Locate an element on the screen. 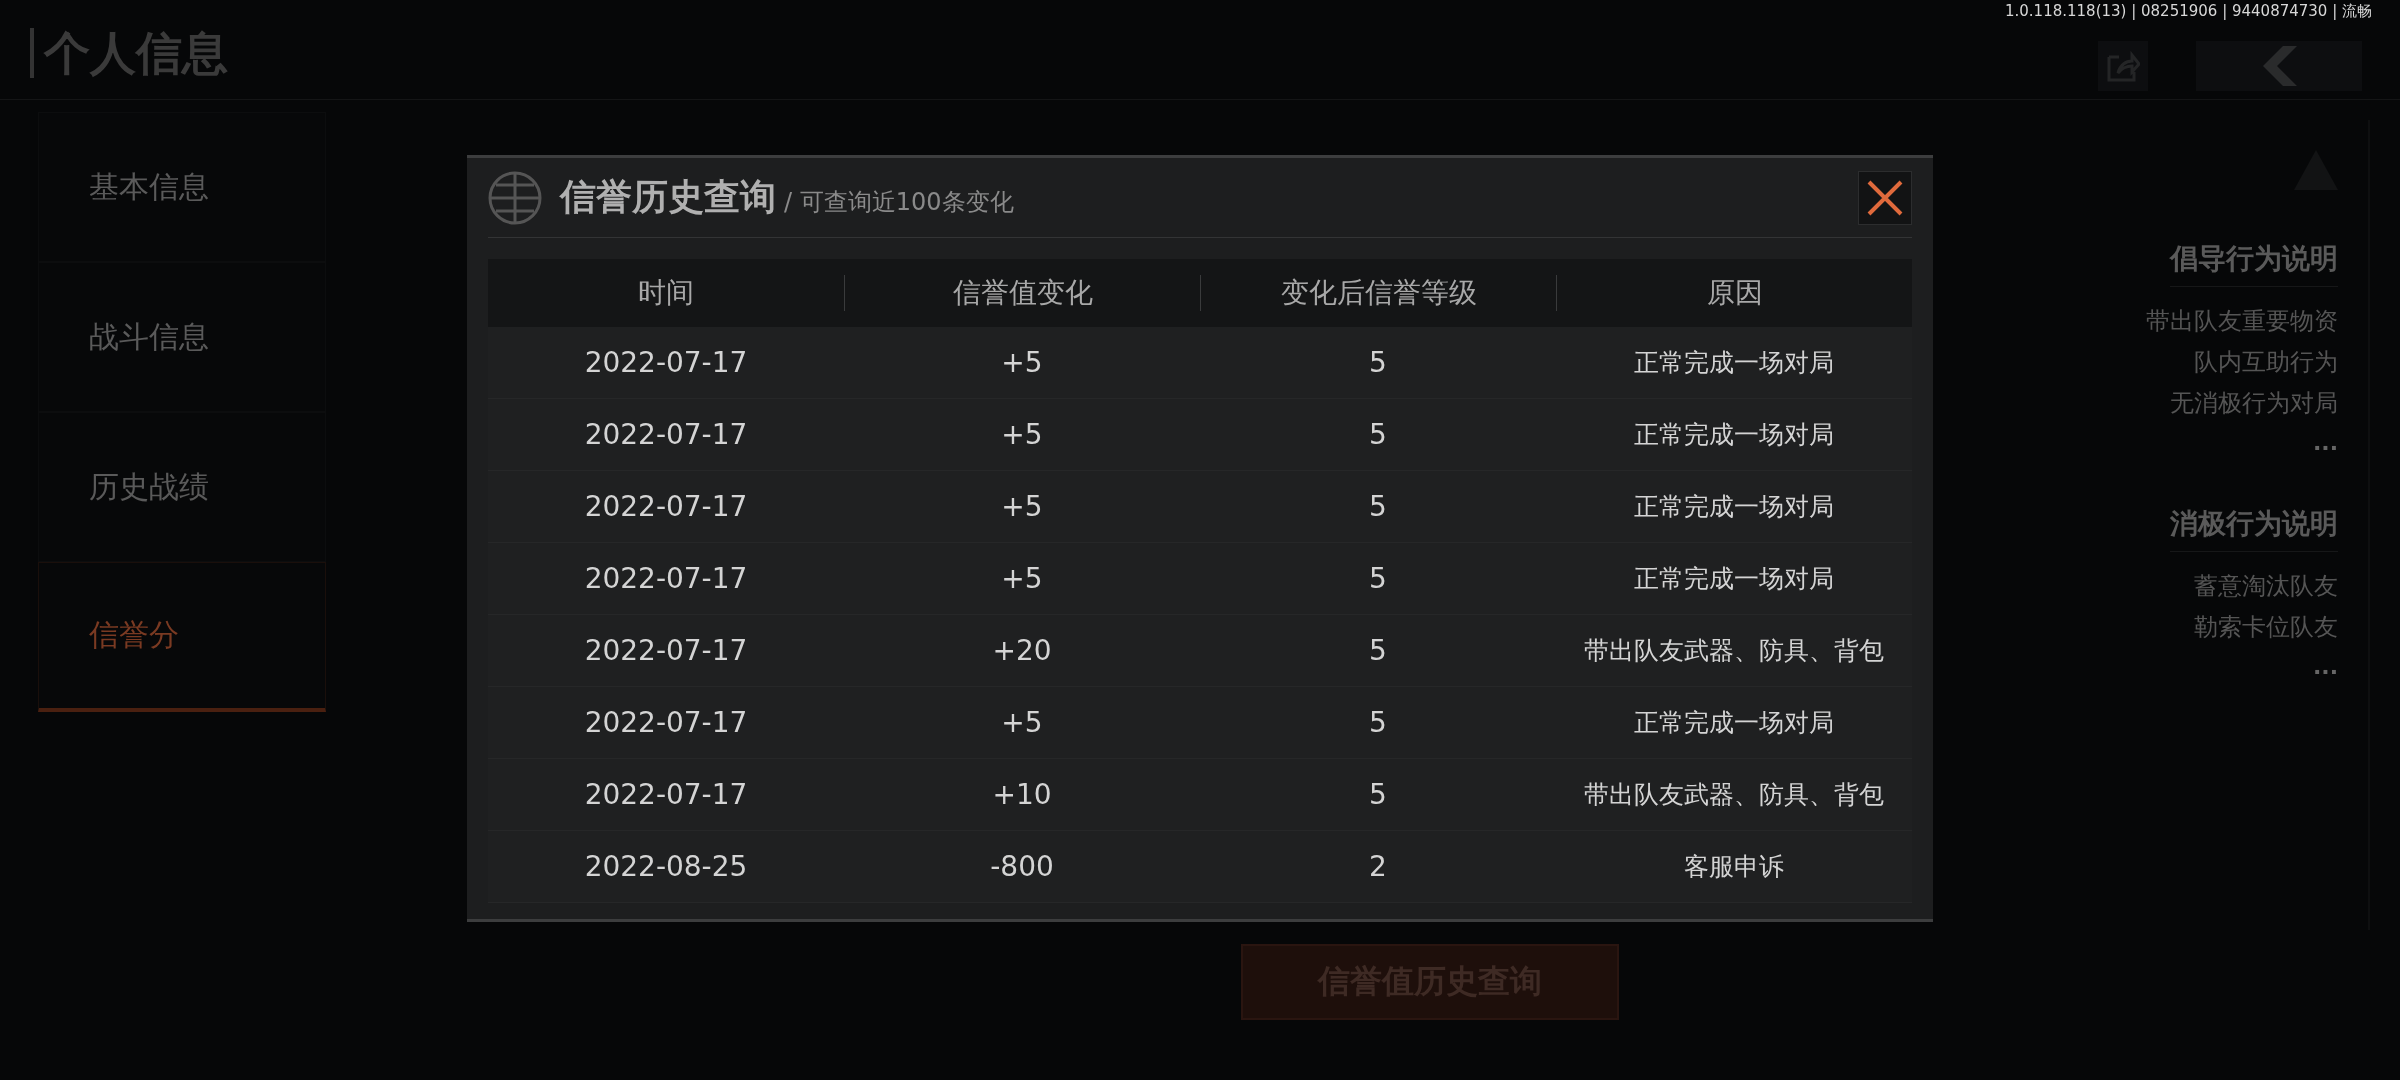 The width and height of the screenshot is (2400, 1080). column-header: 变化后信誉等级 is located at coordinates (1378, 293).